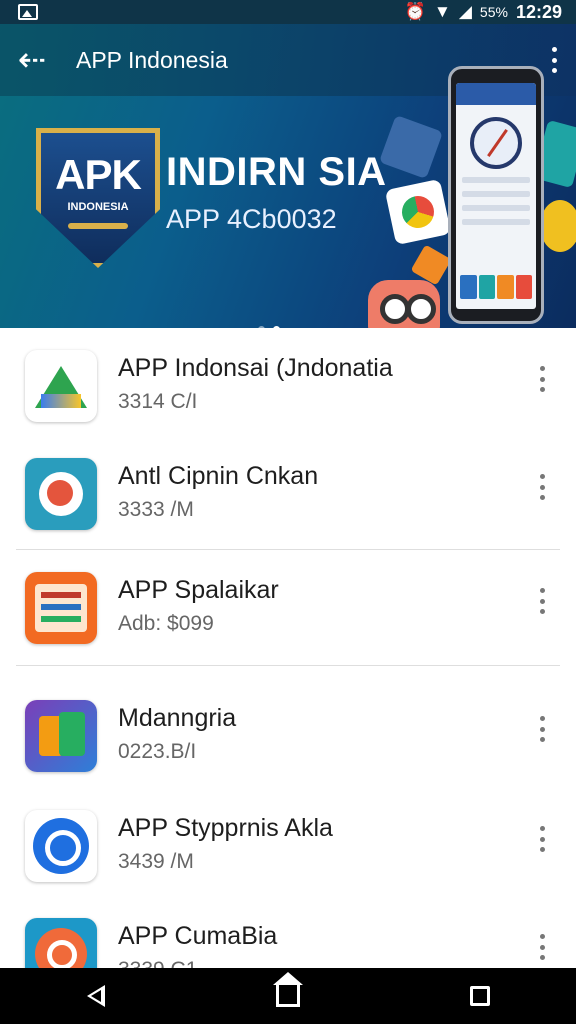 This screenshot has height=1024, width=576. What do you see at coordinates (418, 212) in the screenshot?
I see `browser-illustration` at bounding box center [418, 212].